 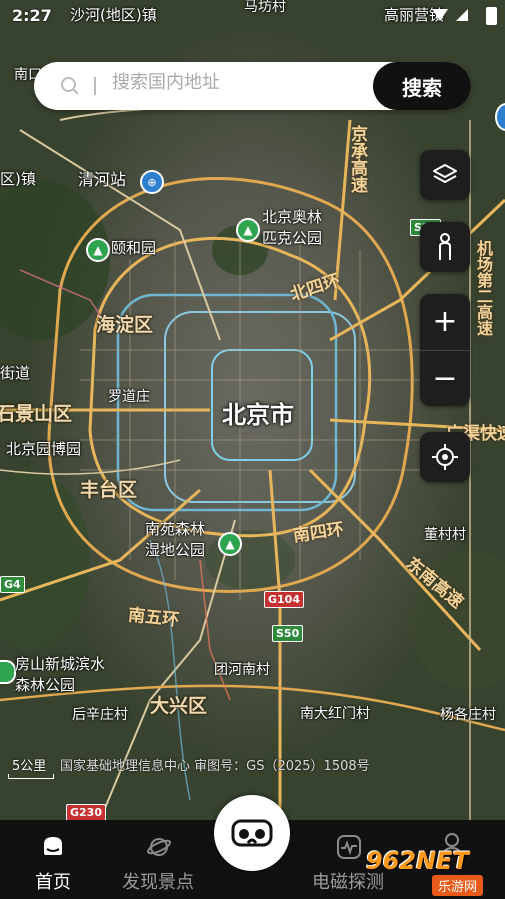 I want to click on zoom-controls: + −, so click(x=445, y=350).